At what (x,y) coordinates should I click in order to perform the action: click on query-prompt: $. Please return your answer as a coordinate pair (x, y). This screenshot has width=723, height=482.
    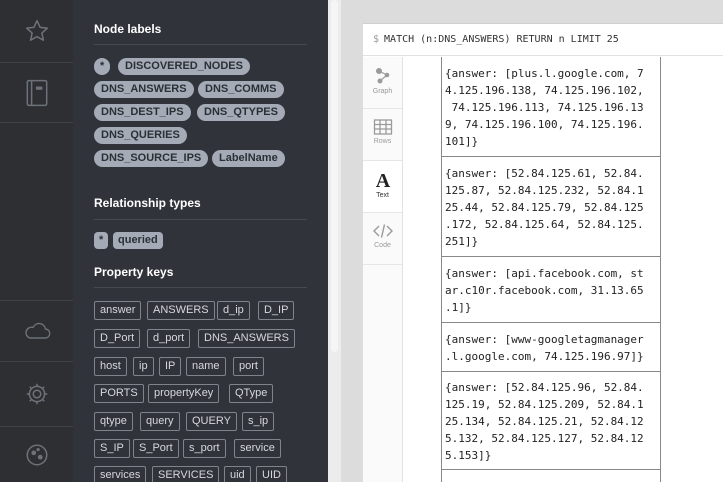
    Looking at the image, I should click on (376, 39).